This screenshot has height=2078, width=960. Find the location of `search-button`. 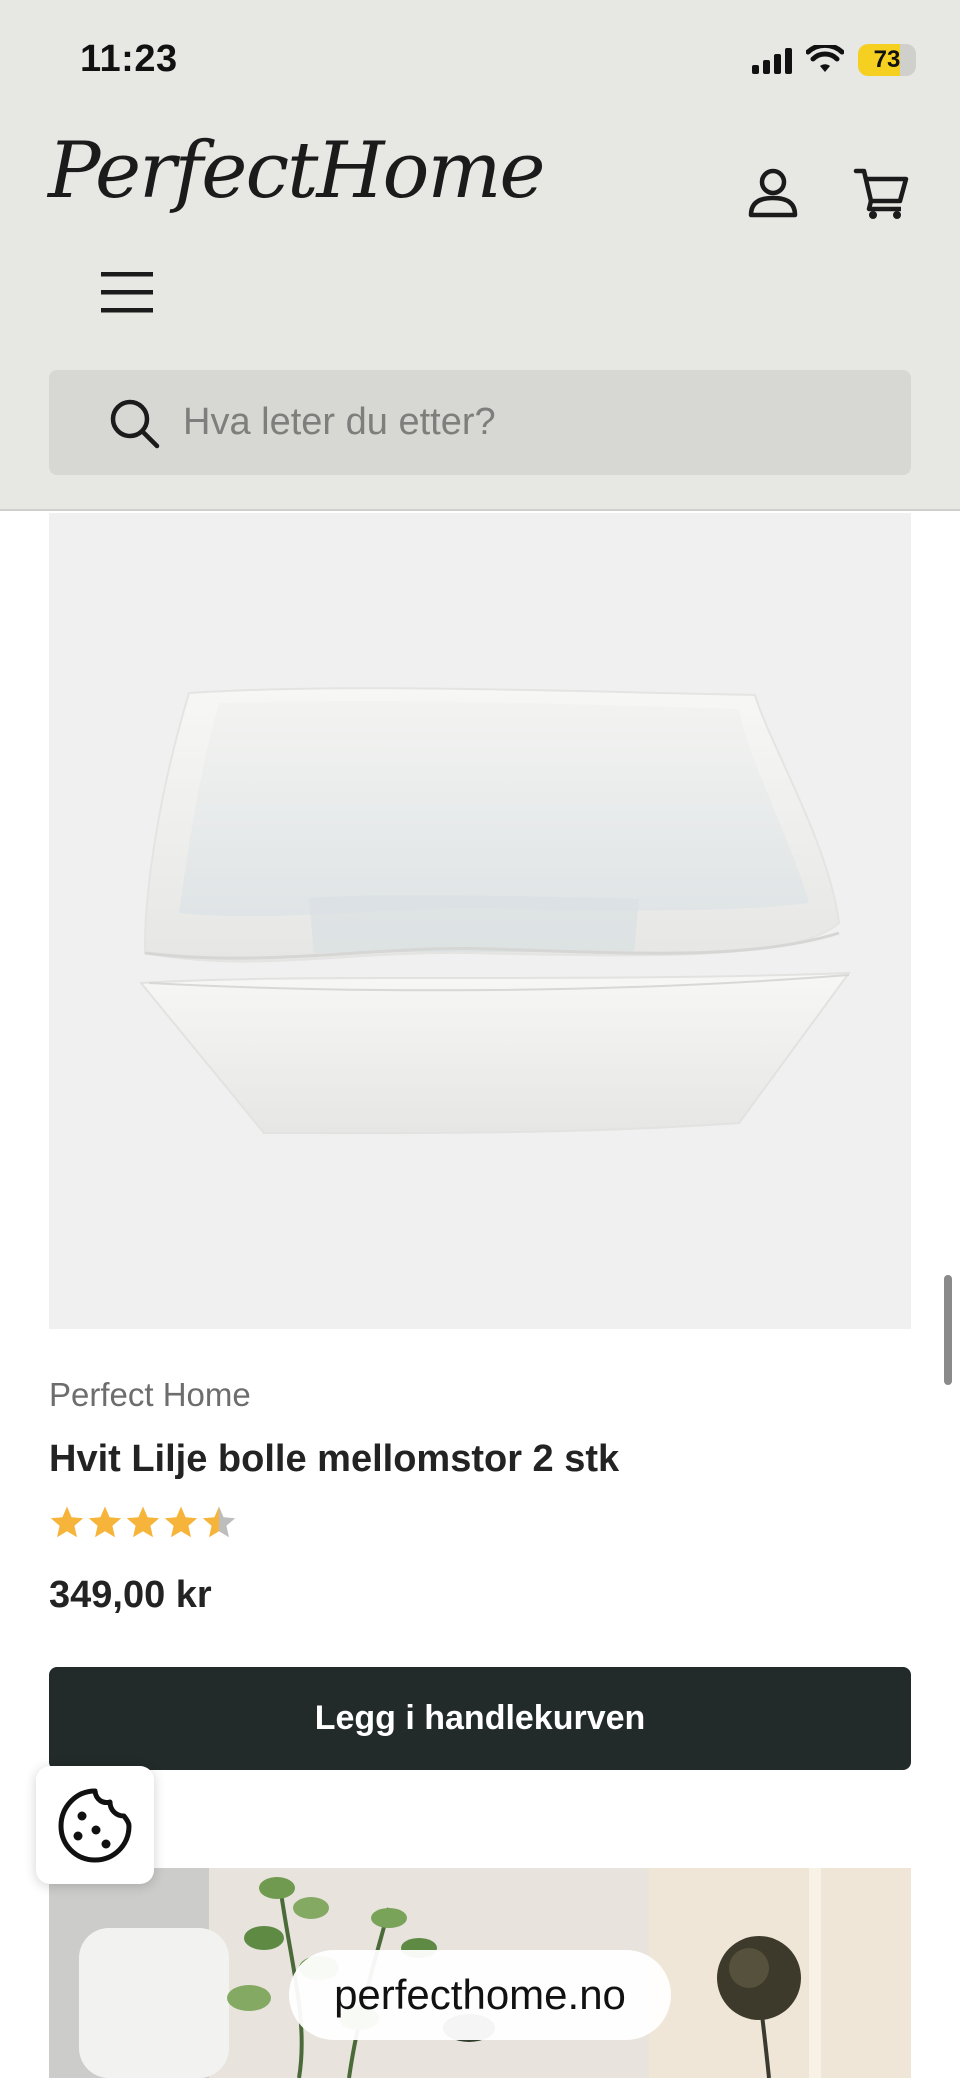

search-button is located at coordinates (134, 423).